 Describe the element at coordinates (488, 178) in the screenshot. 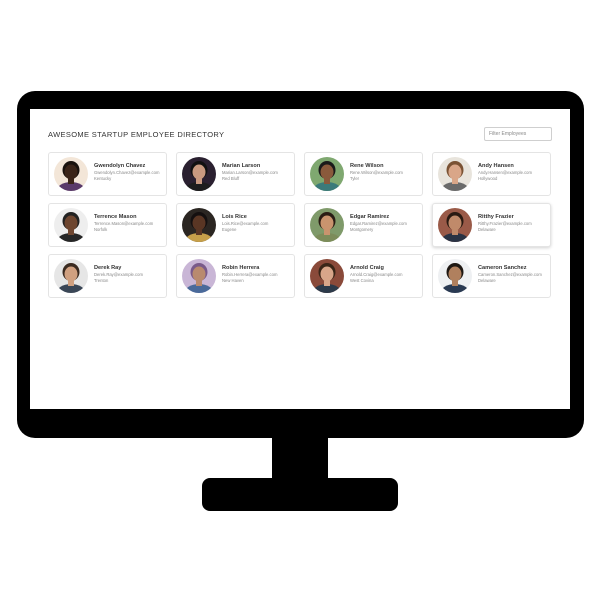

I see `employee-city: Hollywood` at that location.